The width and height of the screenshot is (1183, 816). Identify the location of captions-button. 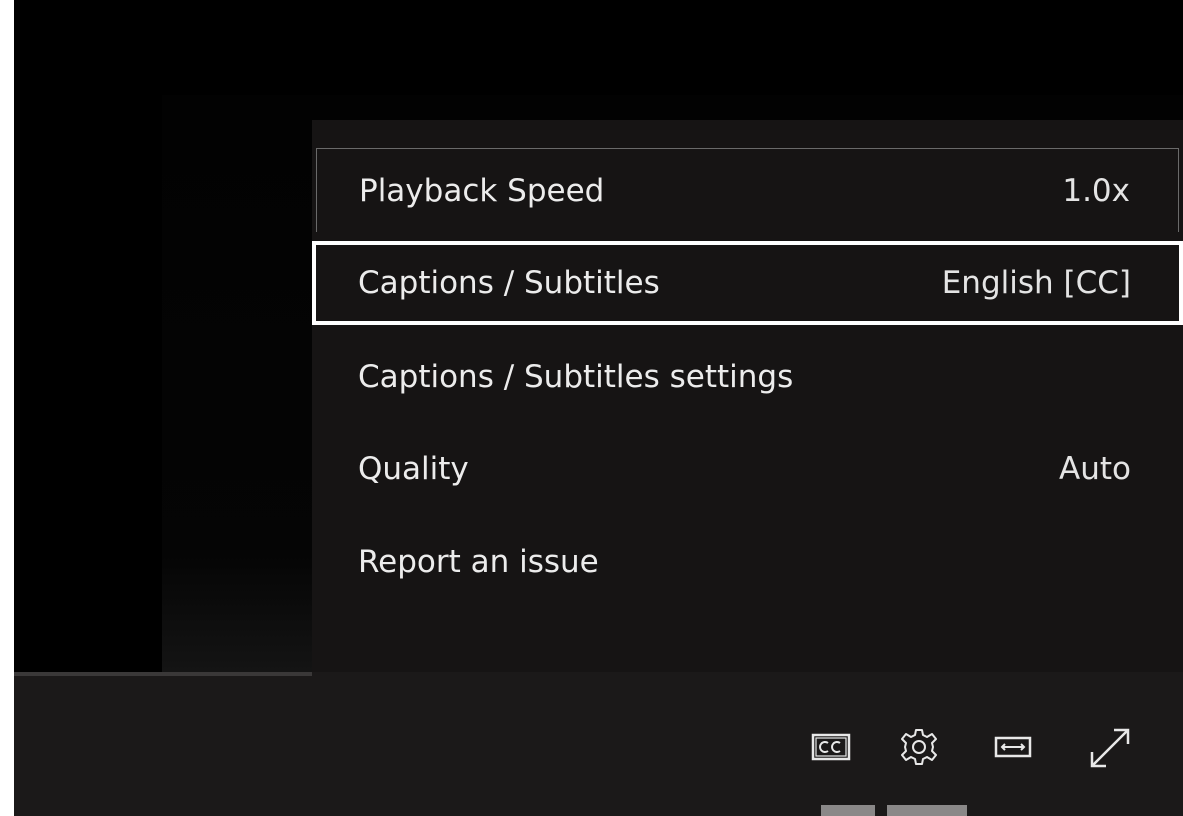
(831, 747).